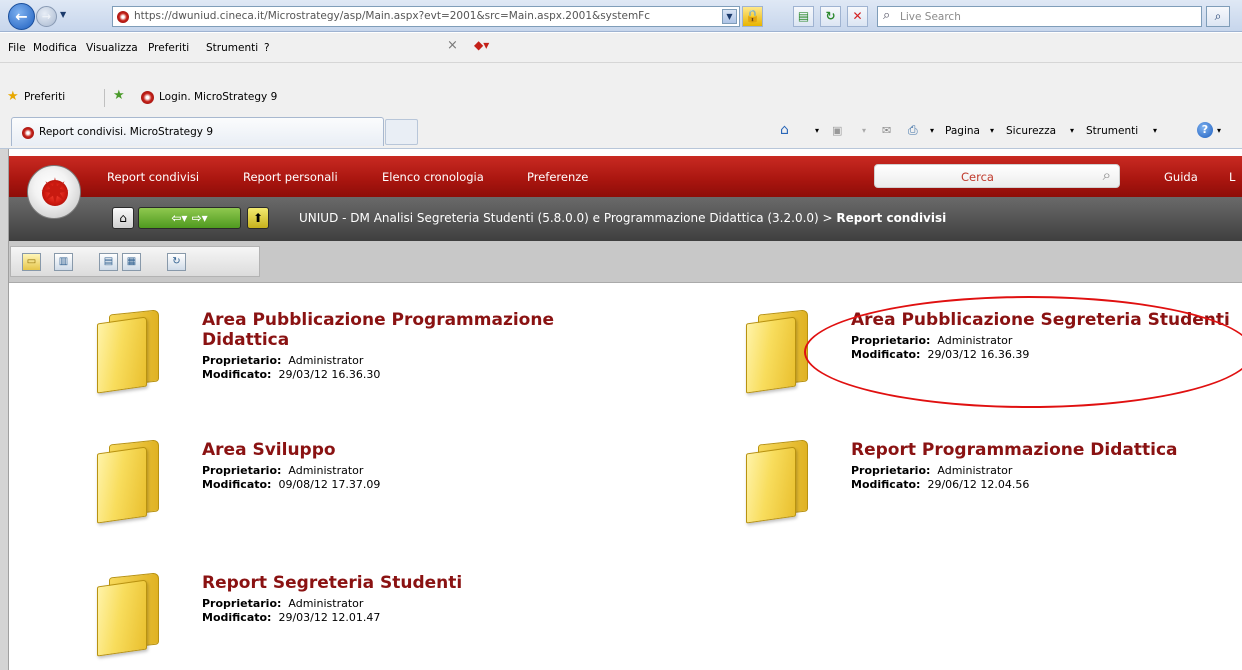 The height and width of the screenshot is (670, 1242). Describe the element at coordinates (267, 48) in the screenshot. I see `menu-help: ?` at that location.